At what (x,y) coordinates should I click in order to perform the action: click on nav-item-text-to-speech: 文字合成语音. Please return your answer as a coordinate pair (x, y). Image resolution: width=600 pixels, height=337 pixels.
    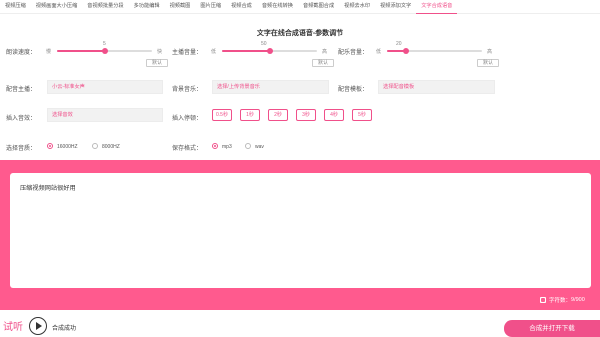
    Looking at the image, I should click on (437, 7).